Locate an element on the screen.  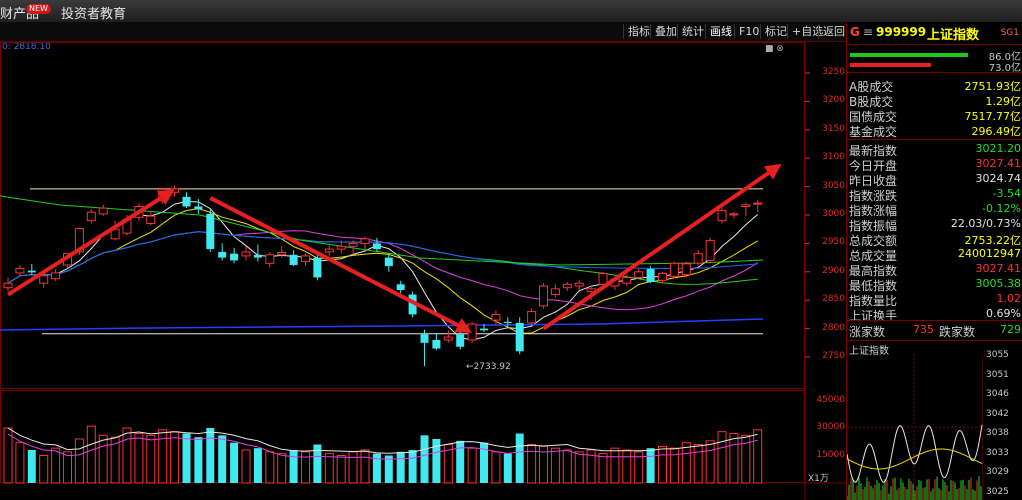
turnover-row: 国债成交 7517.77亿 is located at coordinates (934, 116).